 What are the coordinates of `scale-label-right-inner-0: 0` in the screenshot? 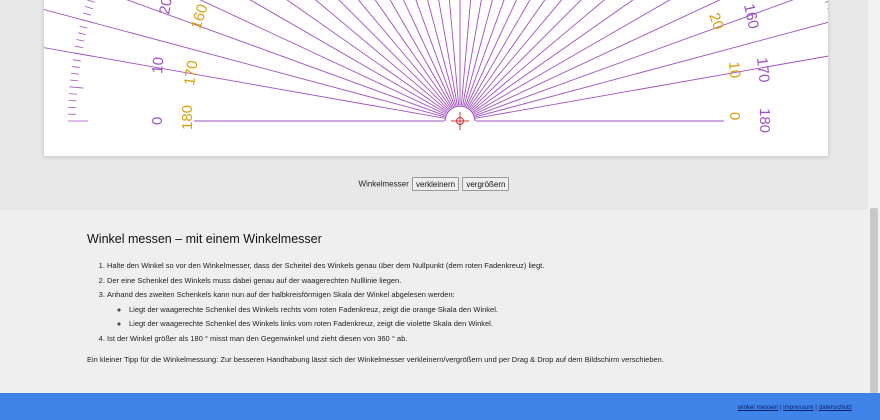 It's located at (734, 116).